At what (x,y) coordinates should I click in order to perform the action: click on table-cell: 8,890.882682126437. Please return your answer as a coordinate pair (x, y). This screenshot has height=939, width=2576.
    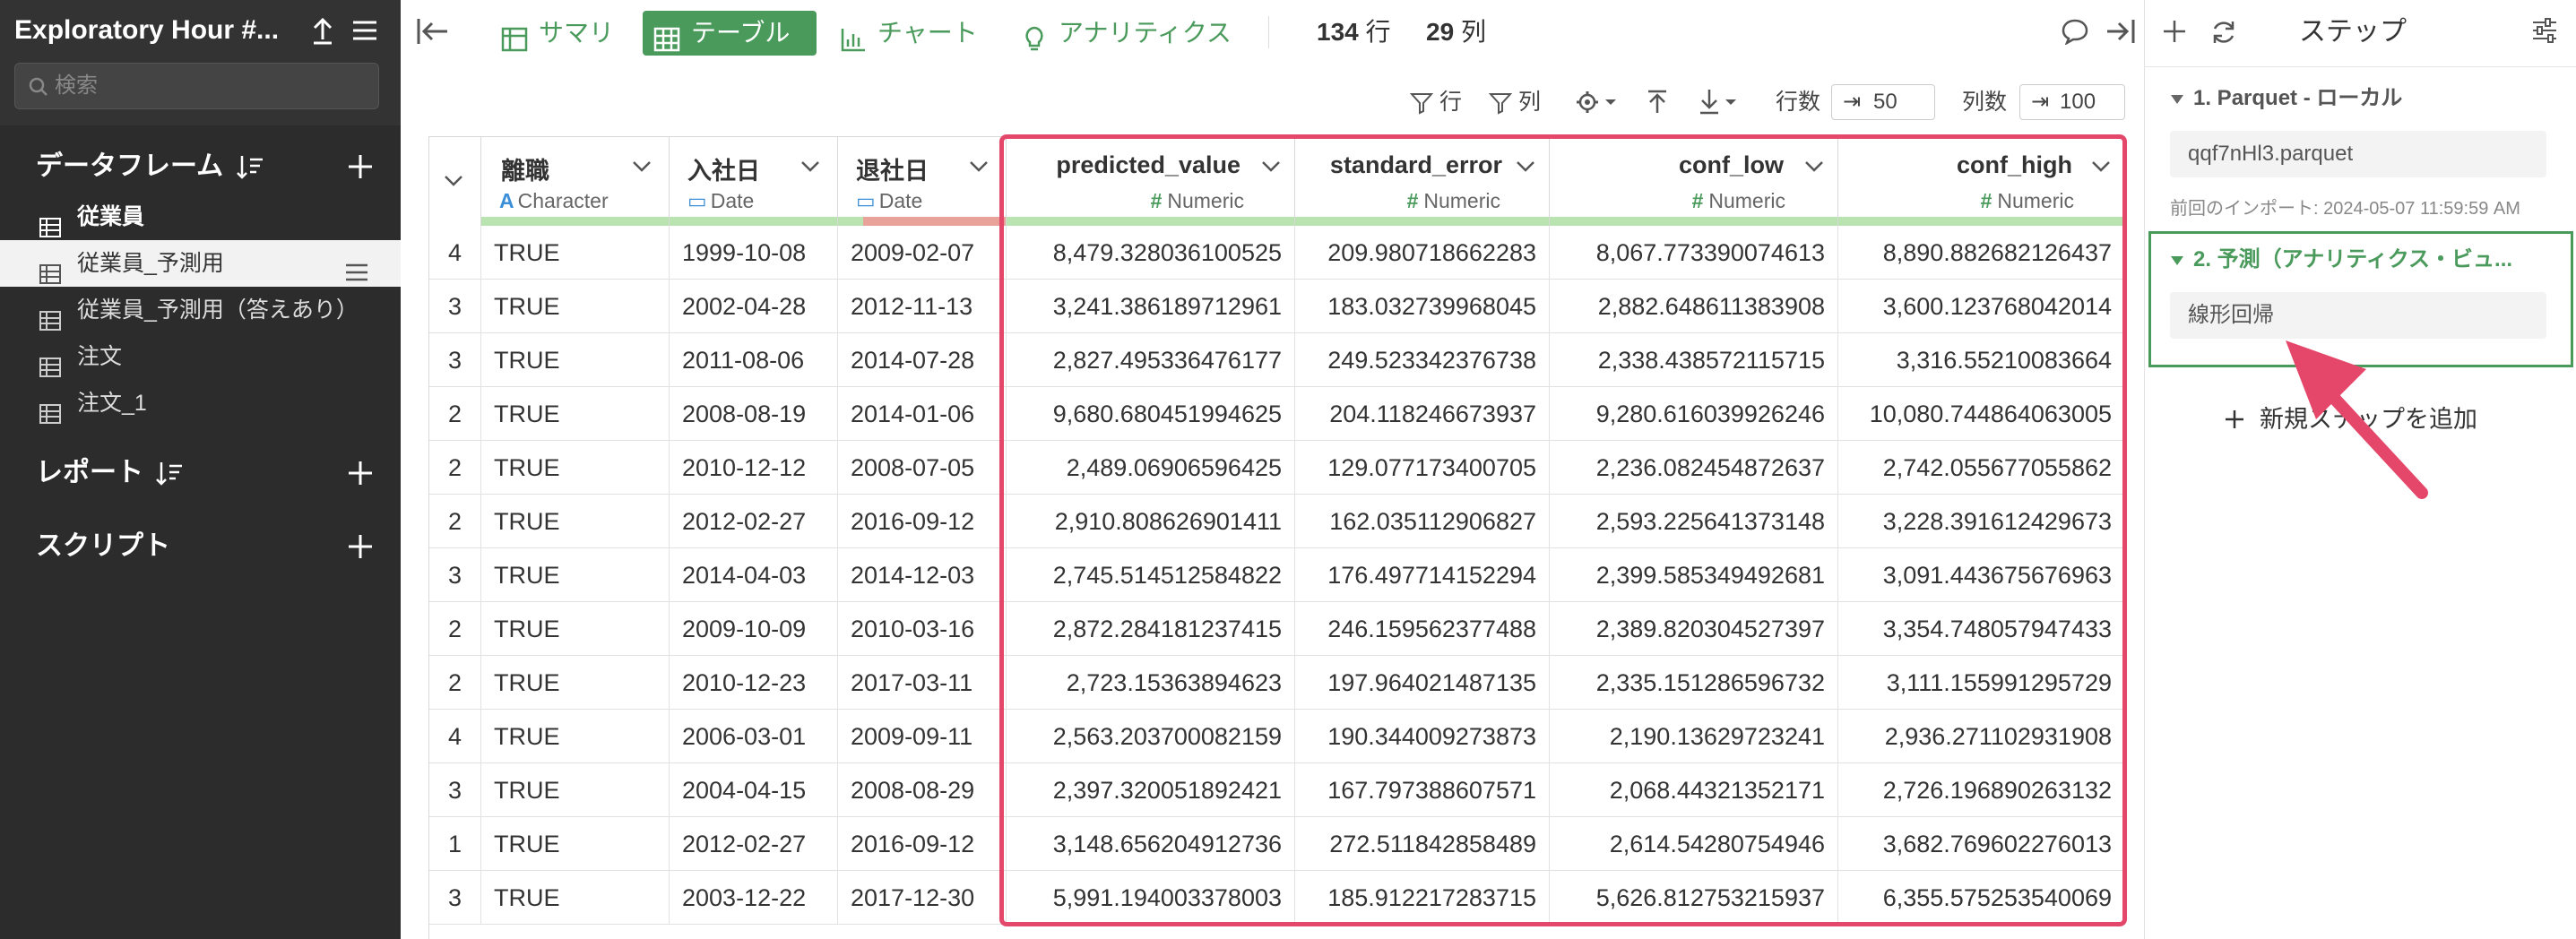
    Looking at the image, I should click on (1981, 253).